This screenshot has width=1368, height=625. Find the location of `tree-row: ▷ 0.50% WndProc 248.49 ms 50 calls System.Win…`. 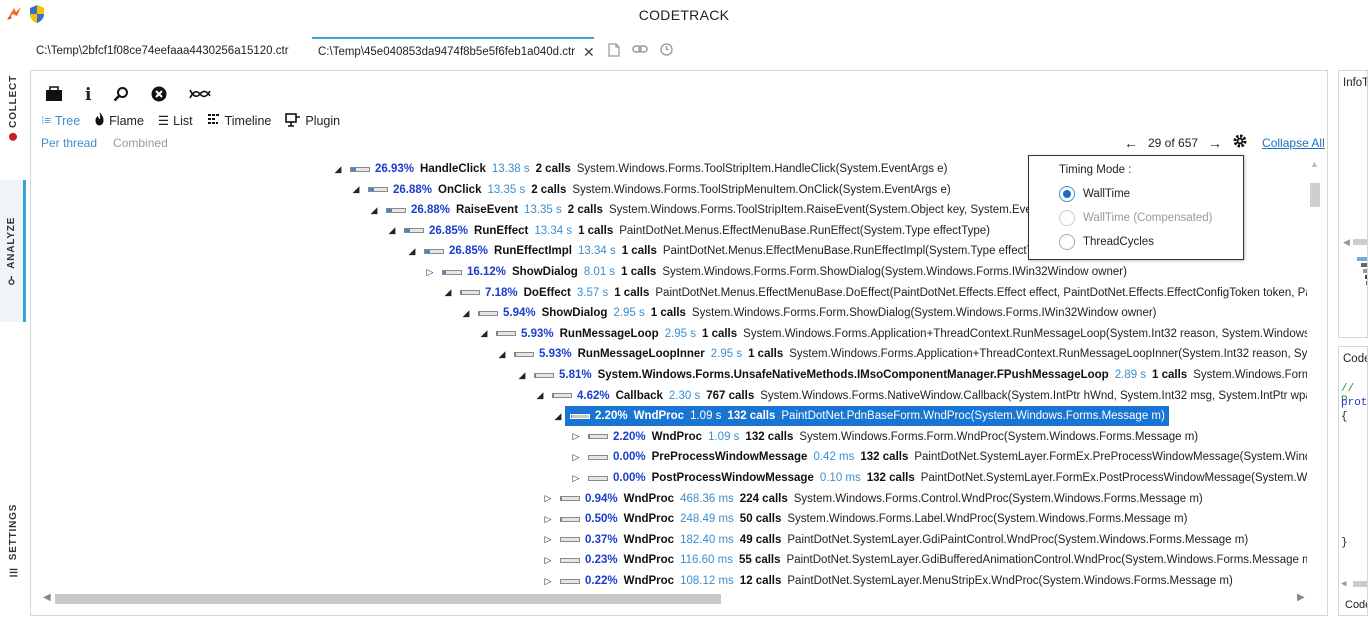

tree-row: ▷ 0.50% WndProc 248.49 ms 50 calls System.Win… is located at coordinates (669, 519).